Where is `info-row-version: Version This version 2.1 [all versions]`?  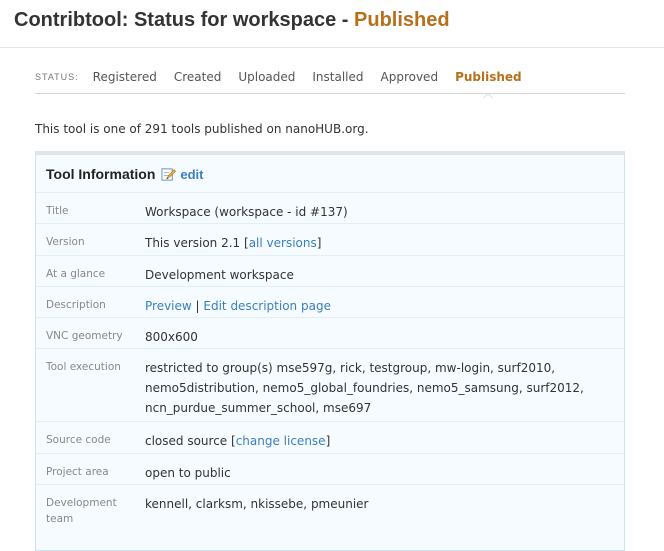
info-row-version: Version This version 2.1 [all versions] is located at coordinates (330, 239).